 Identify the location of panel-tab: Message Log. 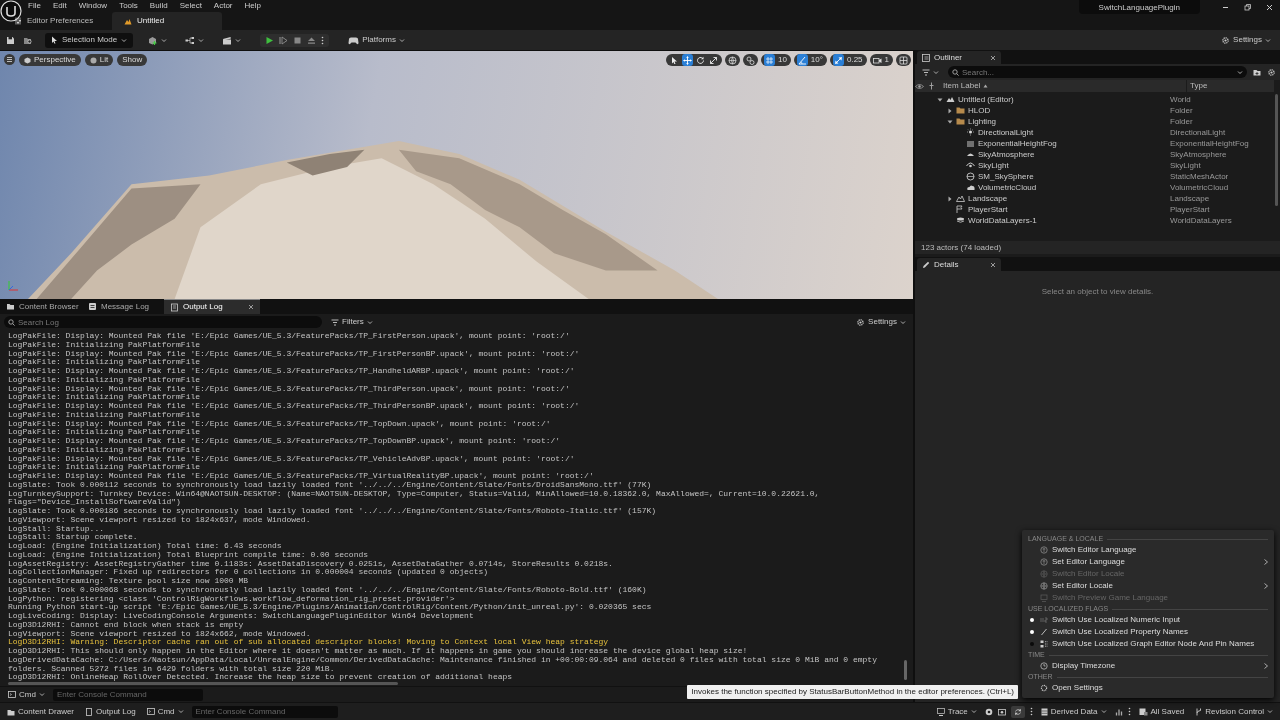
(123, 306).